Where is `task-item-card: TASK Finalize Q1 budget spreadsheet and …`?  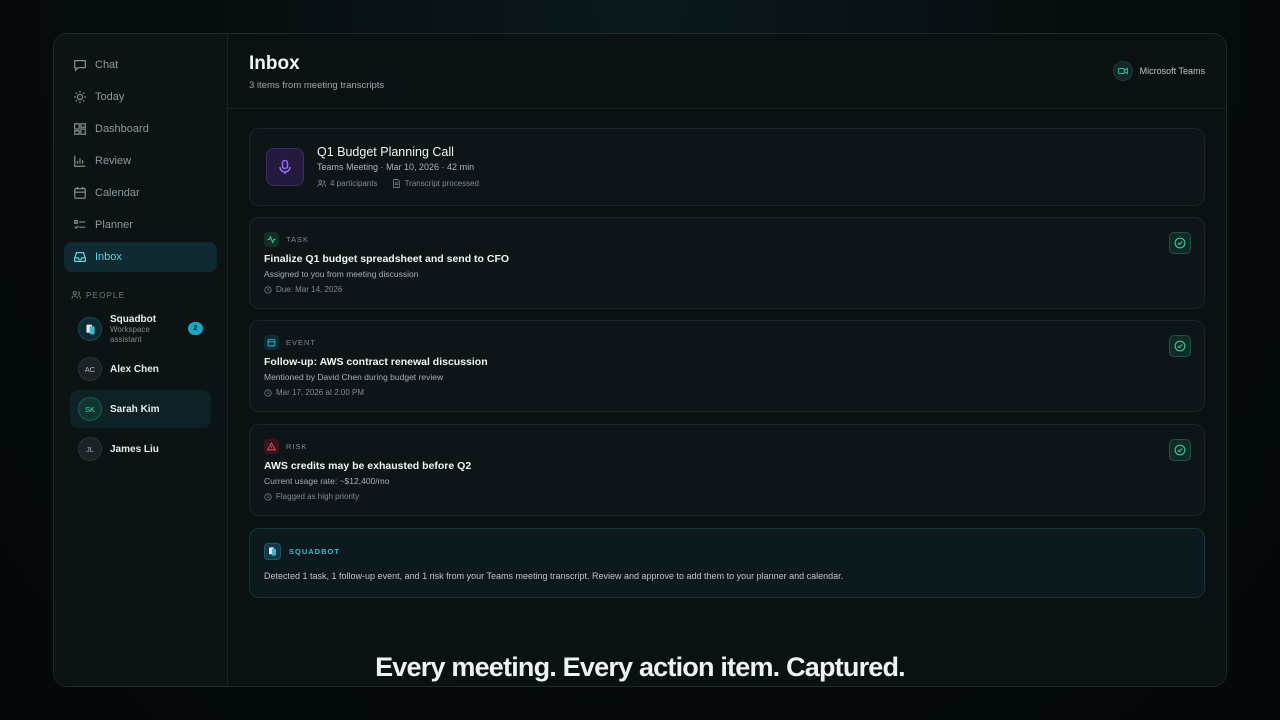 task-item-card: TASK Finalize Q1 budget spreadsheet and … is located at coordinates (727, 263).